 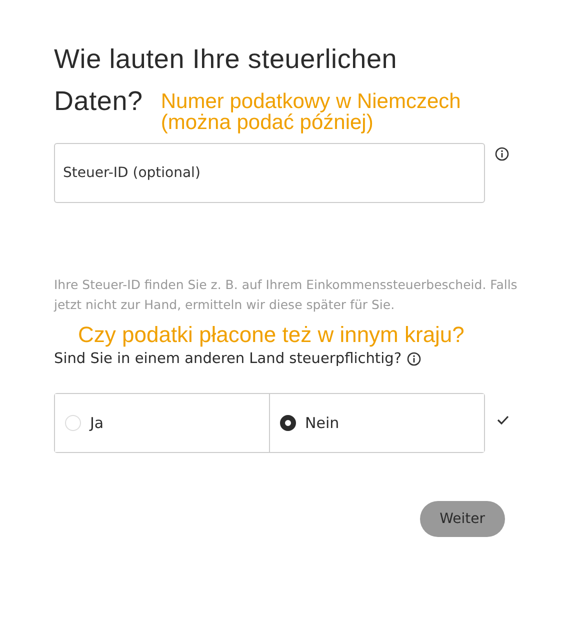 What do you see at coordinates (98, 101) in the screenshot?
I see `page-title: Daten?` at bounding box center [98, 101].